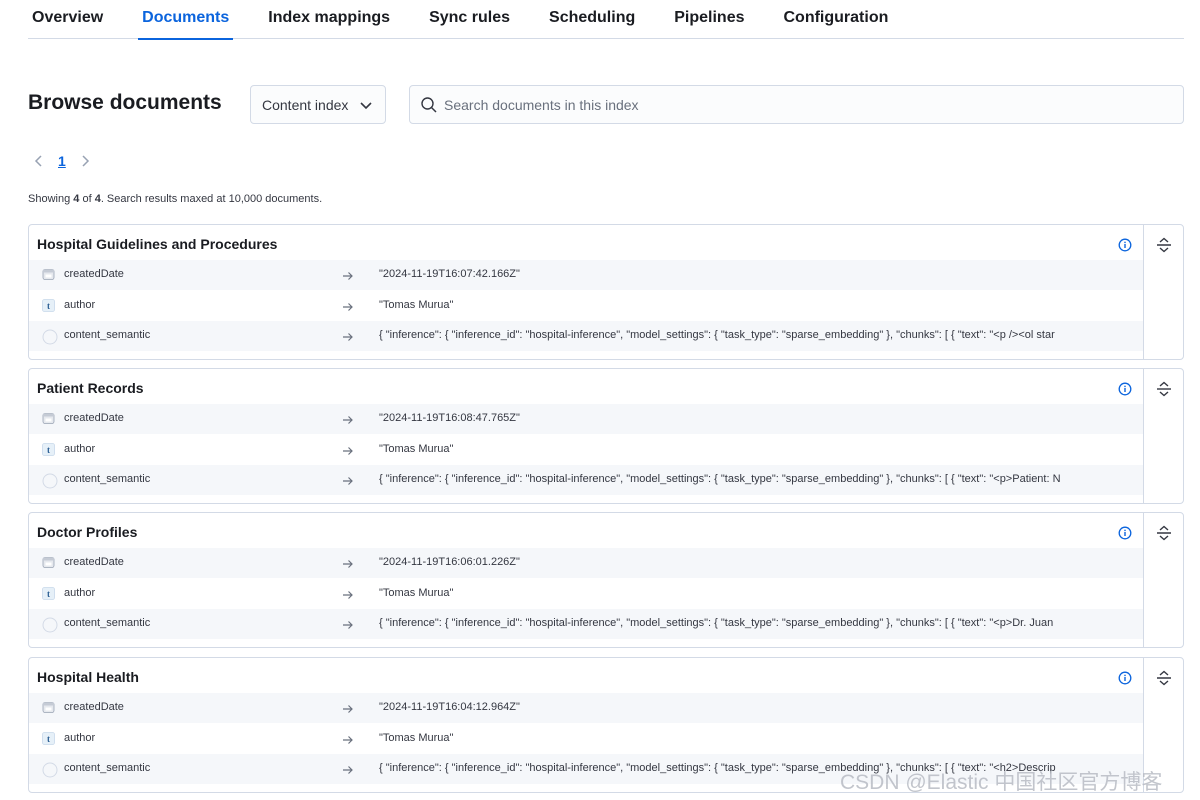 This screenshot has width=1200, height=800. What do you see at coordinates (449, 418) in the screenshot?
I see `field-value: "2024-11-19T16:08:47.765Z"` at bounding box center [449, 418].